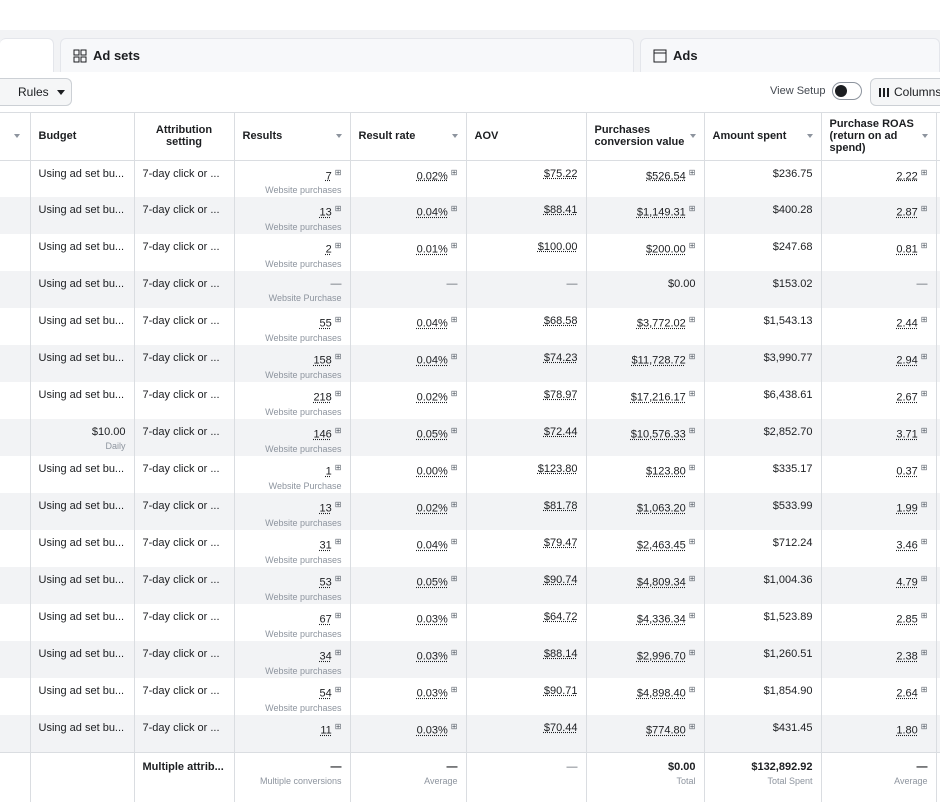  Describe the element at coordinates (561, 617) in the screenshot. I see `aov-value: $64.72` at that location.